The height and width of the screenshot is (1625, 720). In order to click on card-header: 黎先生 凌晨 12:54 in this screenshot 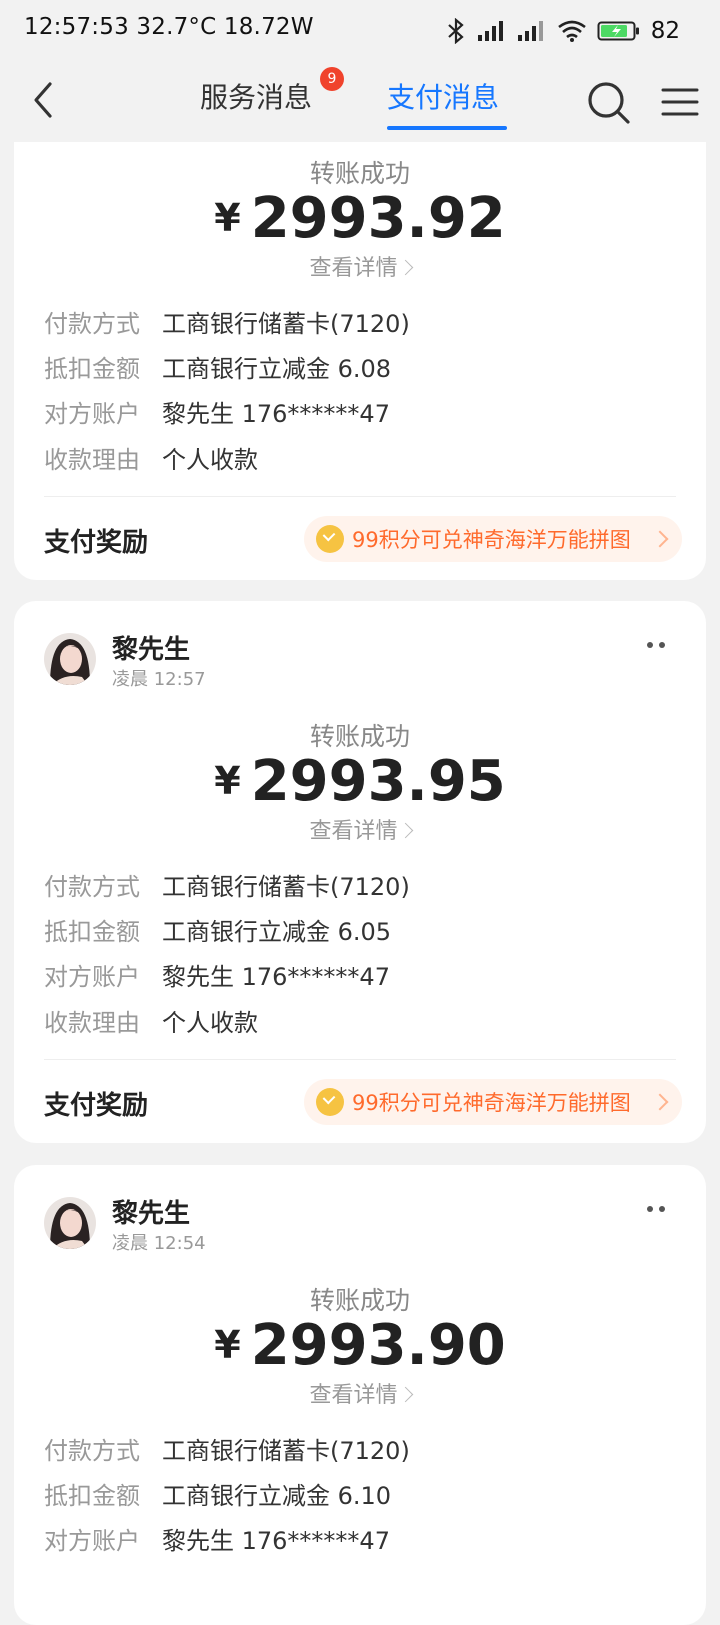, I will do `click(364, 1225)`.